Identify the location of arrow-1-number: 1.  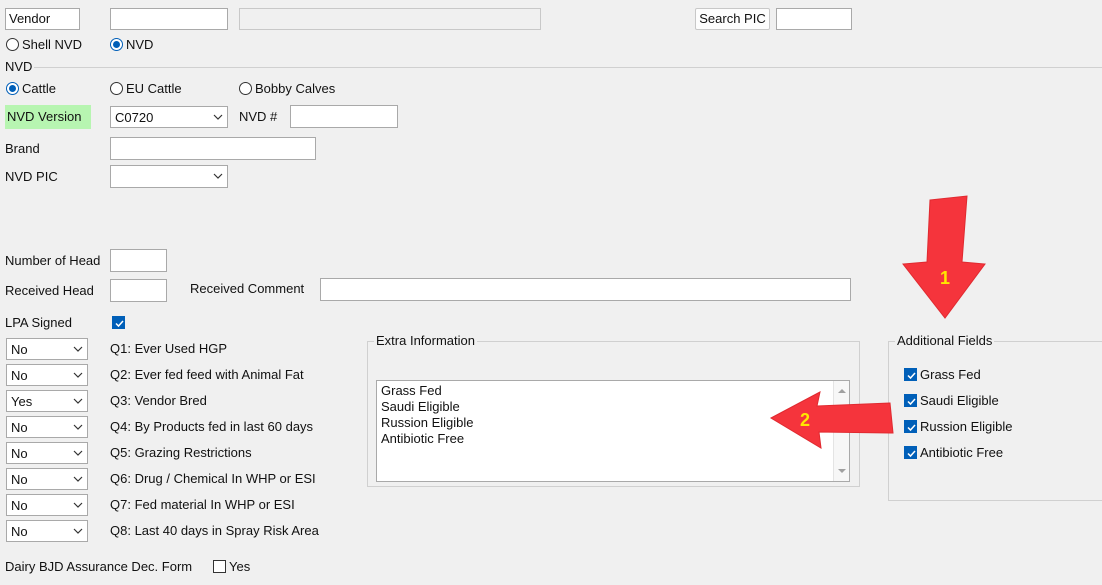
(945, 278).